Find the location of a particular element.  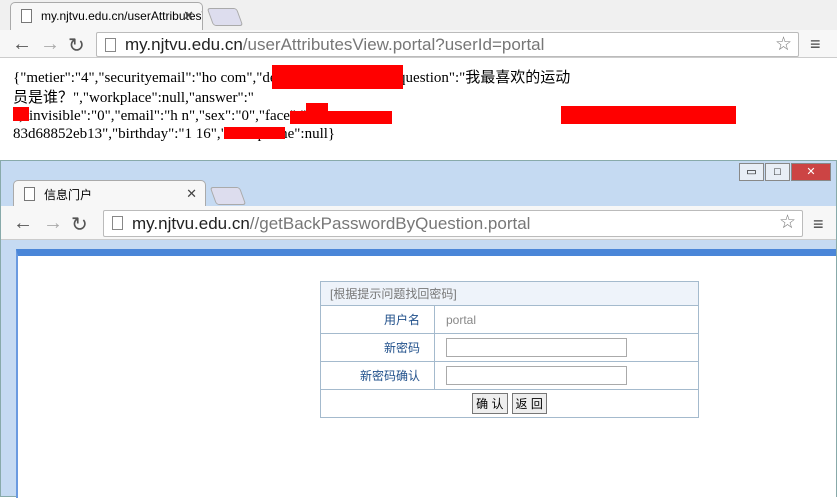

tab-title: 信息门户 is located at coordinates (68, 195).